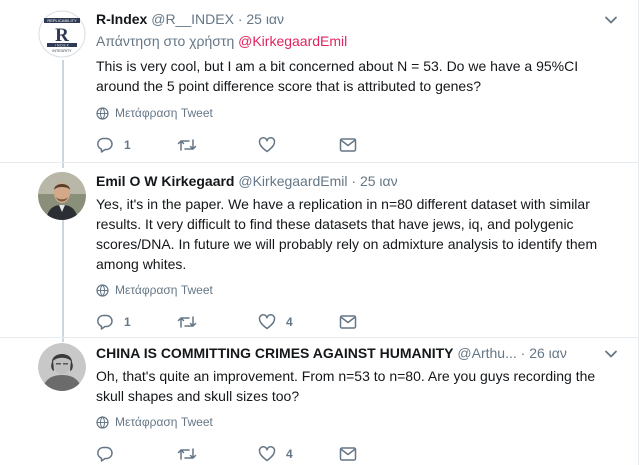 Image resolution: width=639 pixels, height=465 pixels. I want to click on screenname: @KirkegaardEmil, so click(292, 181).